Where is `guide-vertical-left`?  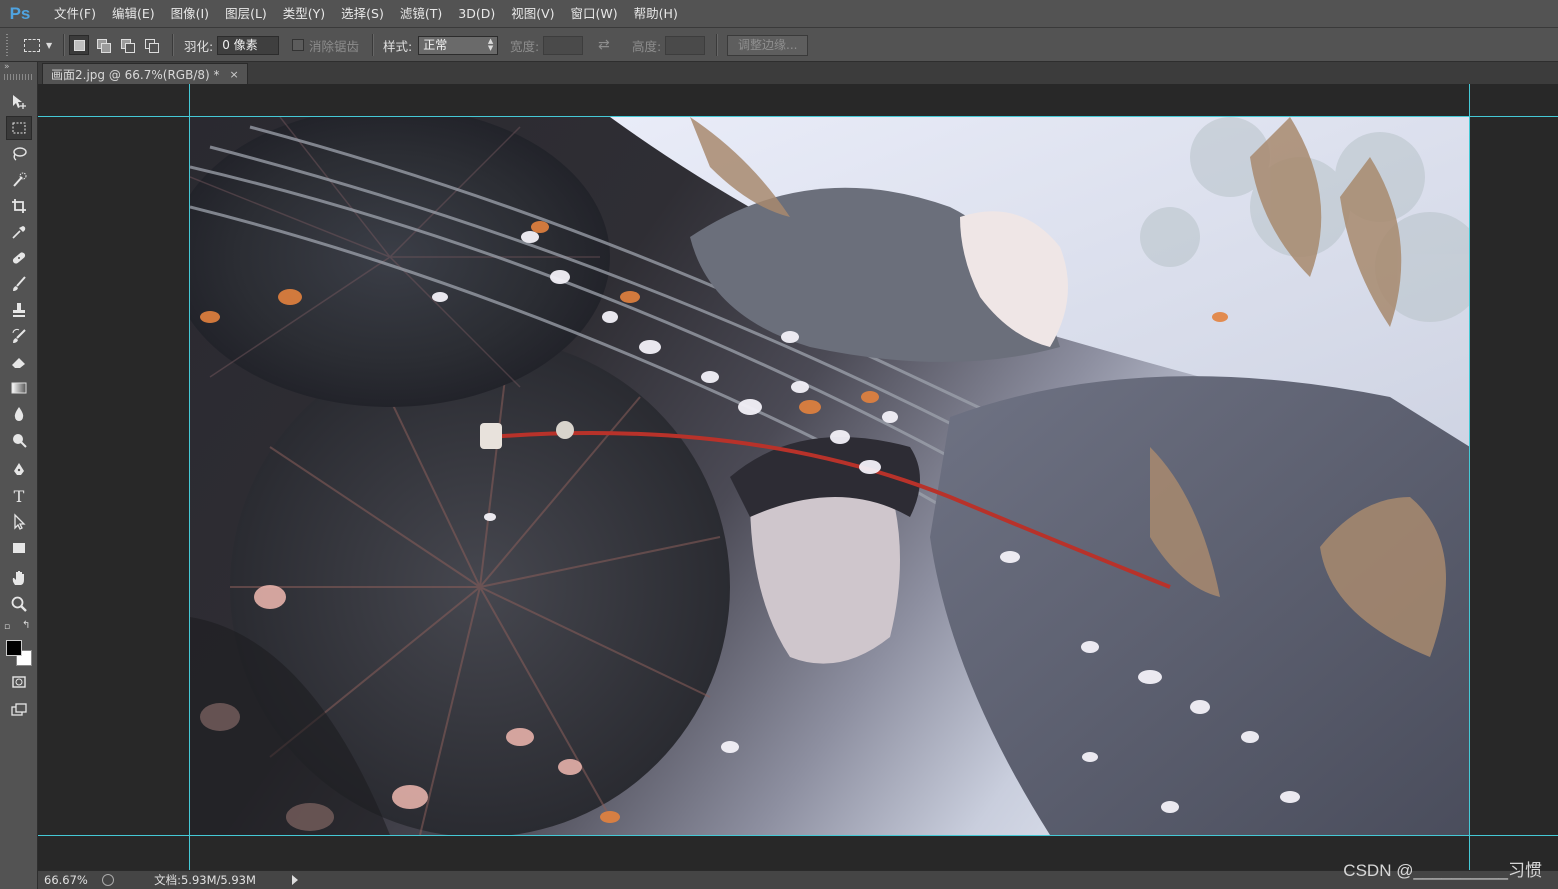 guide-vertical-left is located at coordinates (189, 477).